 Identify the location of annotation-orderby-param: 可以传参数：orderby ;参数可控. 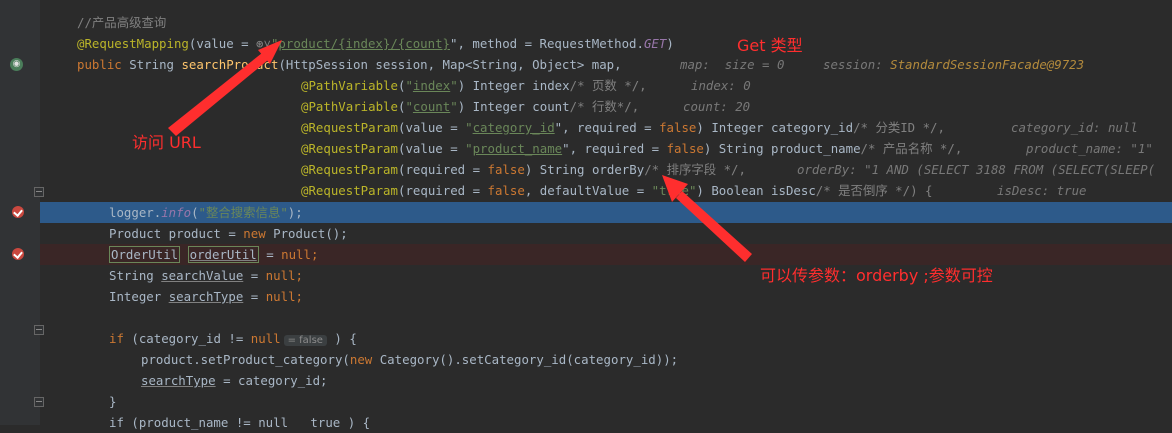
(876, 275).